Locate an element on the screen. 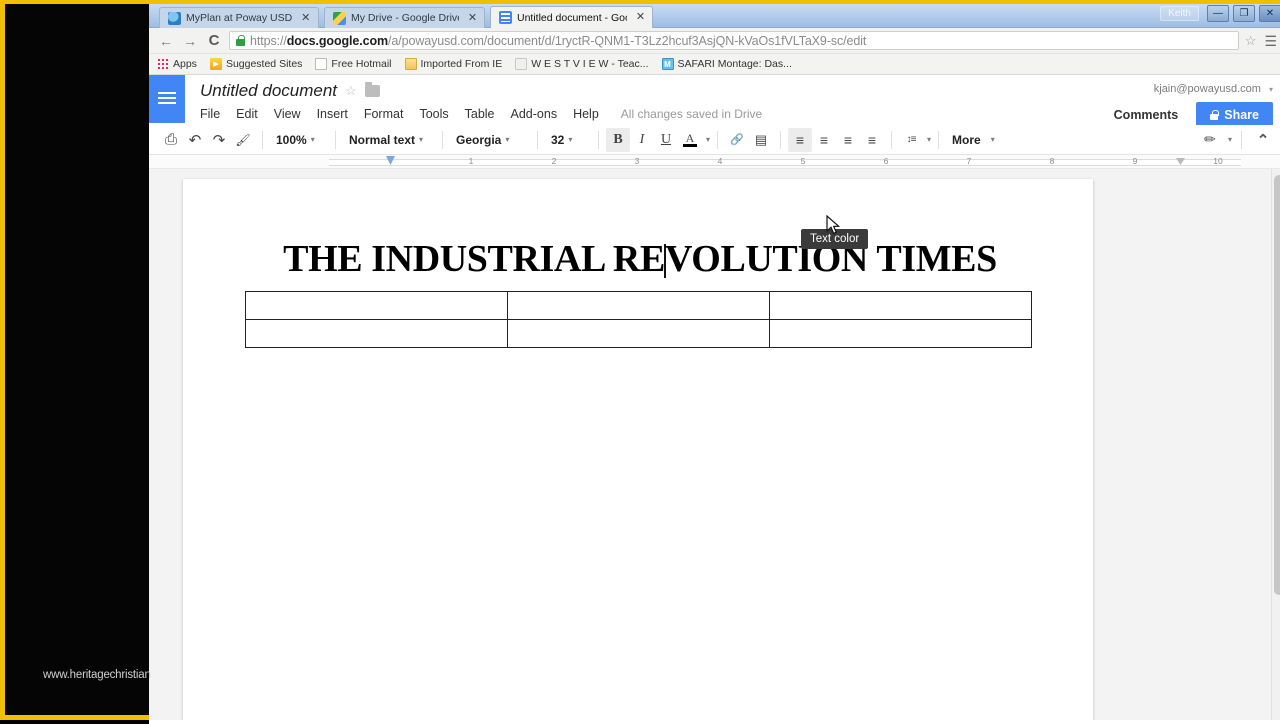  bookmark-imported-from-ie: Imported From IE is located at coordinates (454, 64).